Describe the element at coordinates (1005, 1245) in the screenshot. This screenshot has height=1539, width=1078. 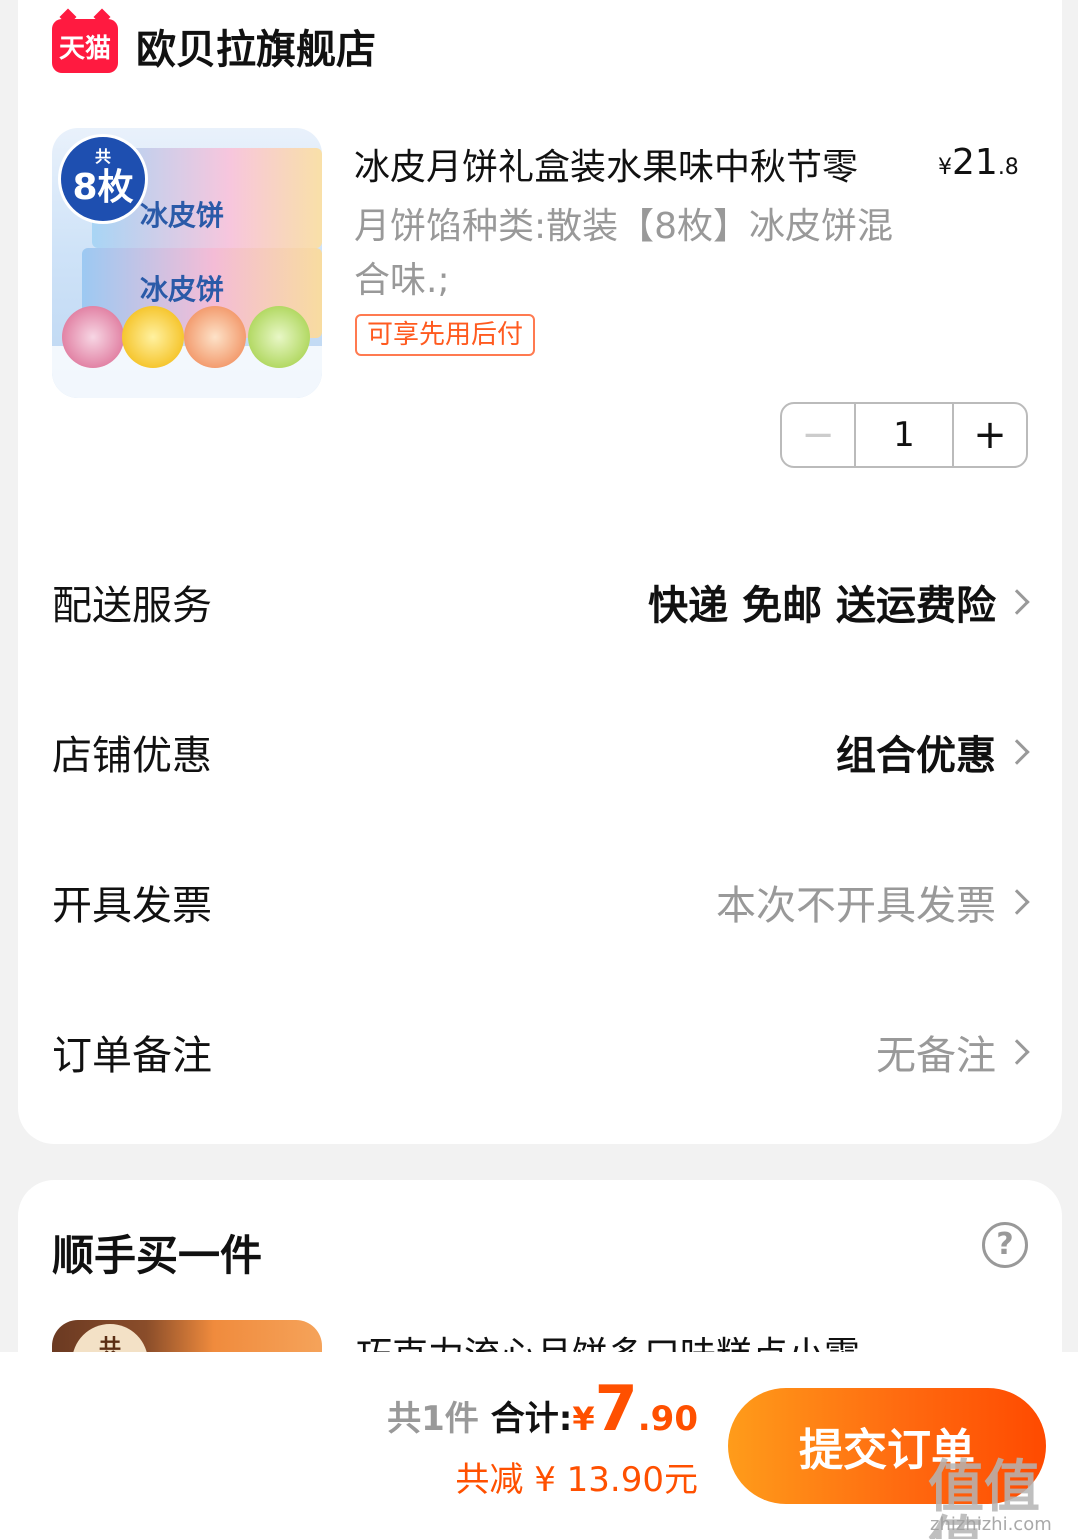
I see `help-circle-icon: ?` at that location.